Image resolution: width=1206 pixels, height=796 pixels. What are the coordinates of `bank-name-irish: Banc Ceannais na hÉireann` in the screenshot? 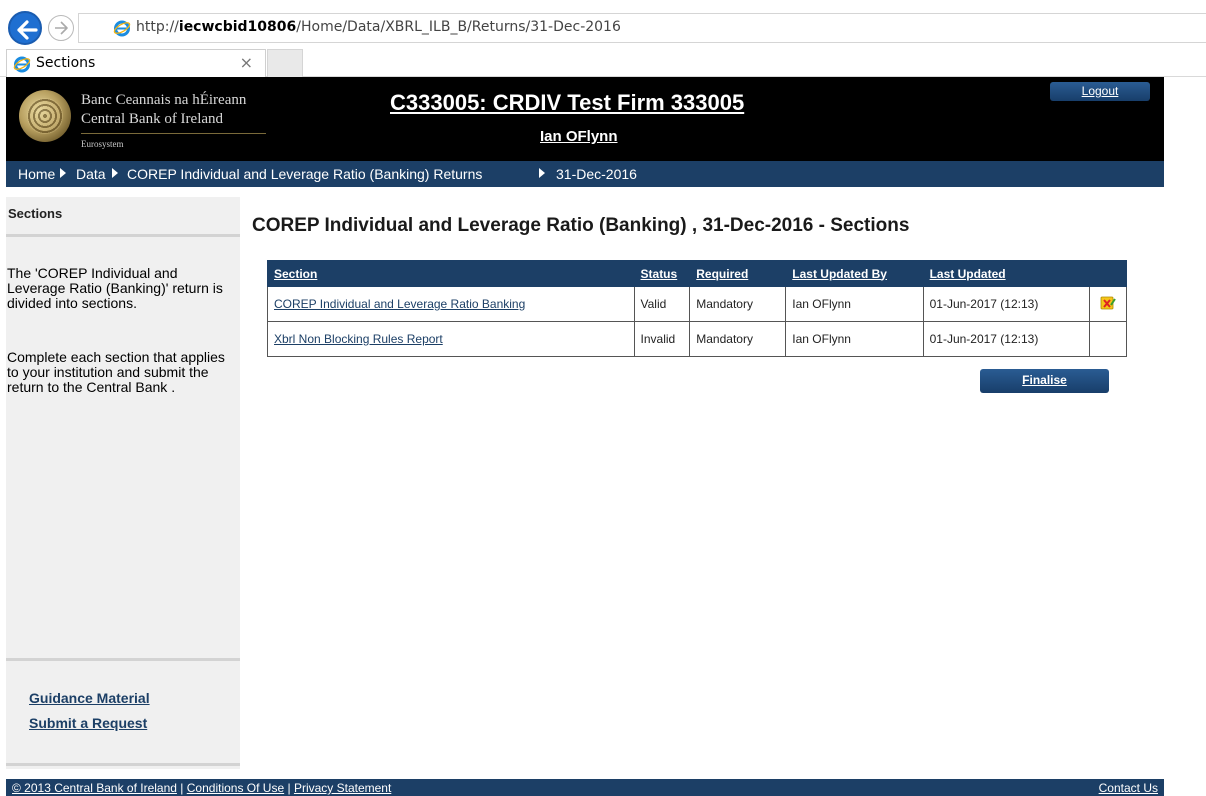 It's located at (164, 100).